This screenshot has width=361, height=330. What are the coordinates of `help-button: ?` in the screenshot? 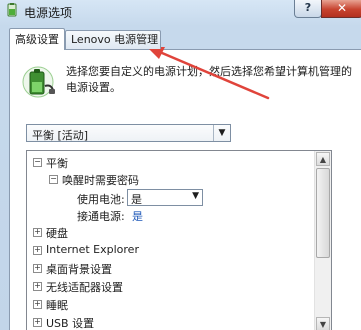 It's located at (308, 9).